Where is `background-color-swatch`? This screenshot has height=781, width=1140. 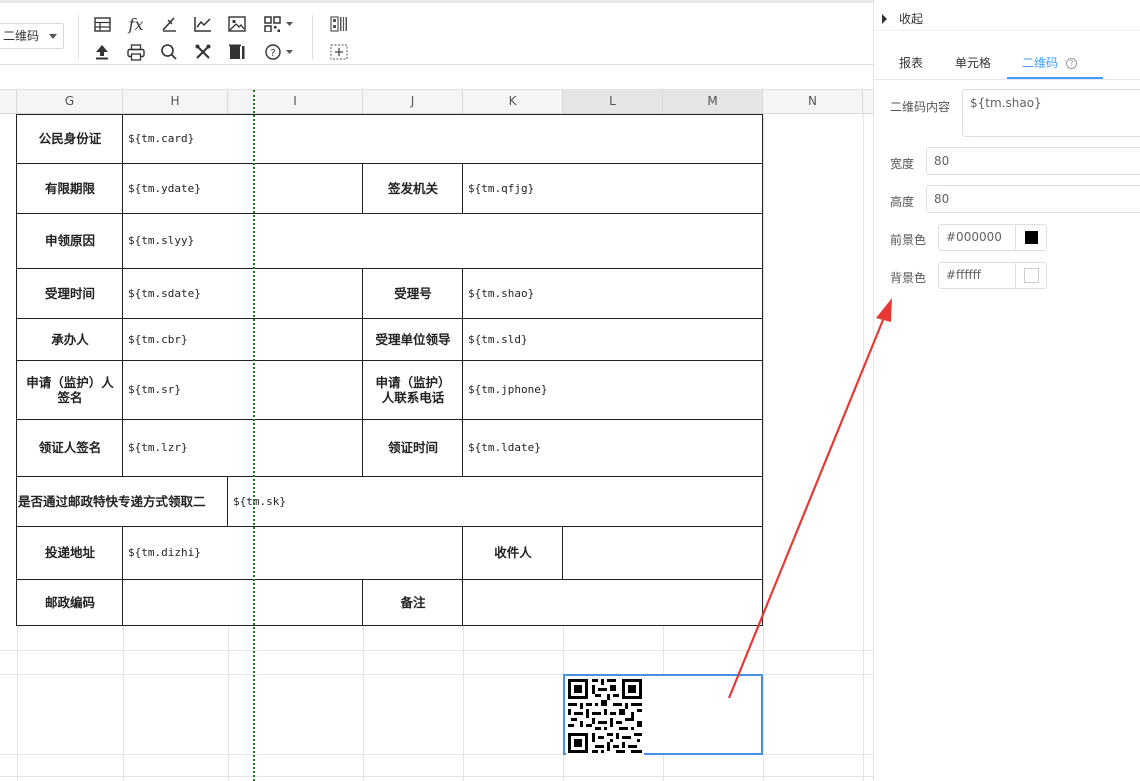 background-color-swatch is located at coordinates (1031, 275).